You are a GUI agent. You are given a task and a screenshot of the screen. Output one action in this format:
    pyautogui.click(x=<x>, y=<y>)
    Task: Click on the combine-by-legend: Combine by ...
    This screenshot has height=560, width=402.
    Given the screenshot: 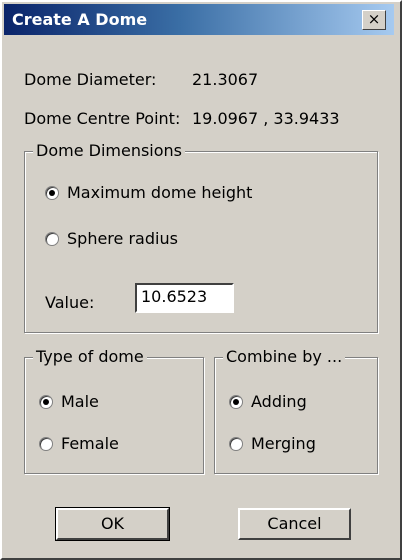 What is the action you would take?
    pyautogui.click(x=284, y=356)
    